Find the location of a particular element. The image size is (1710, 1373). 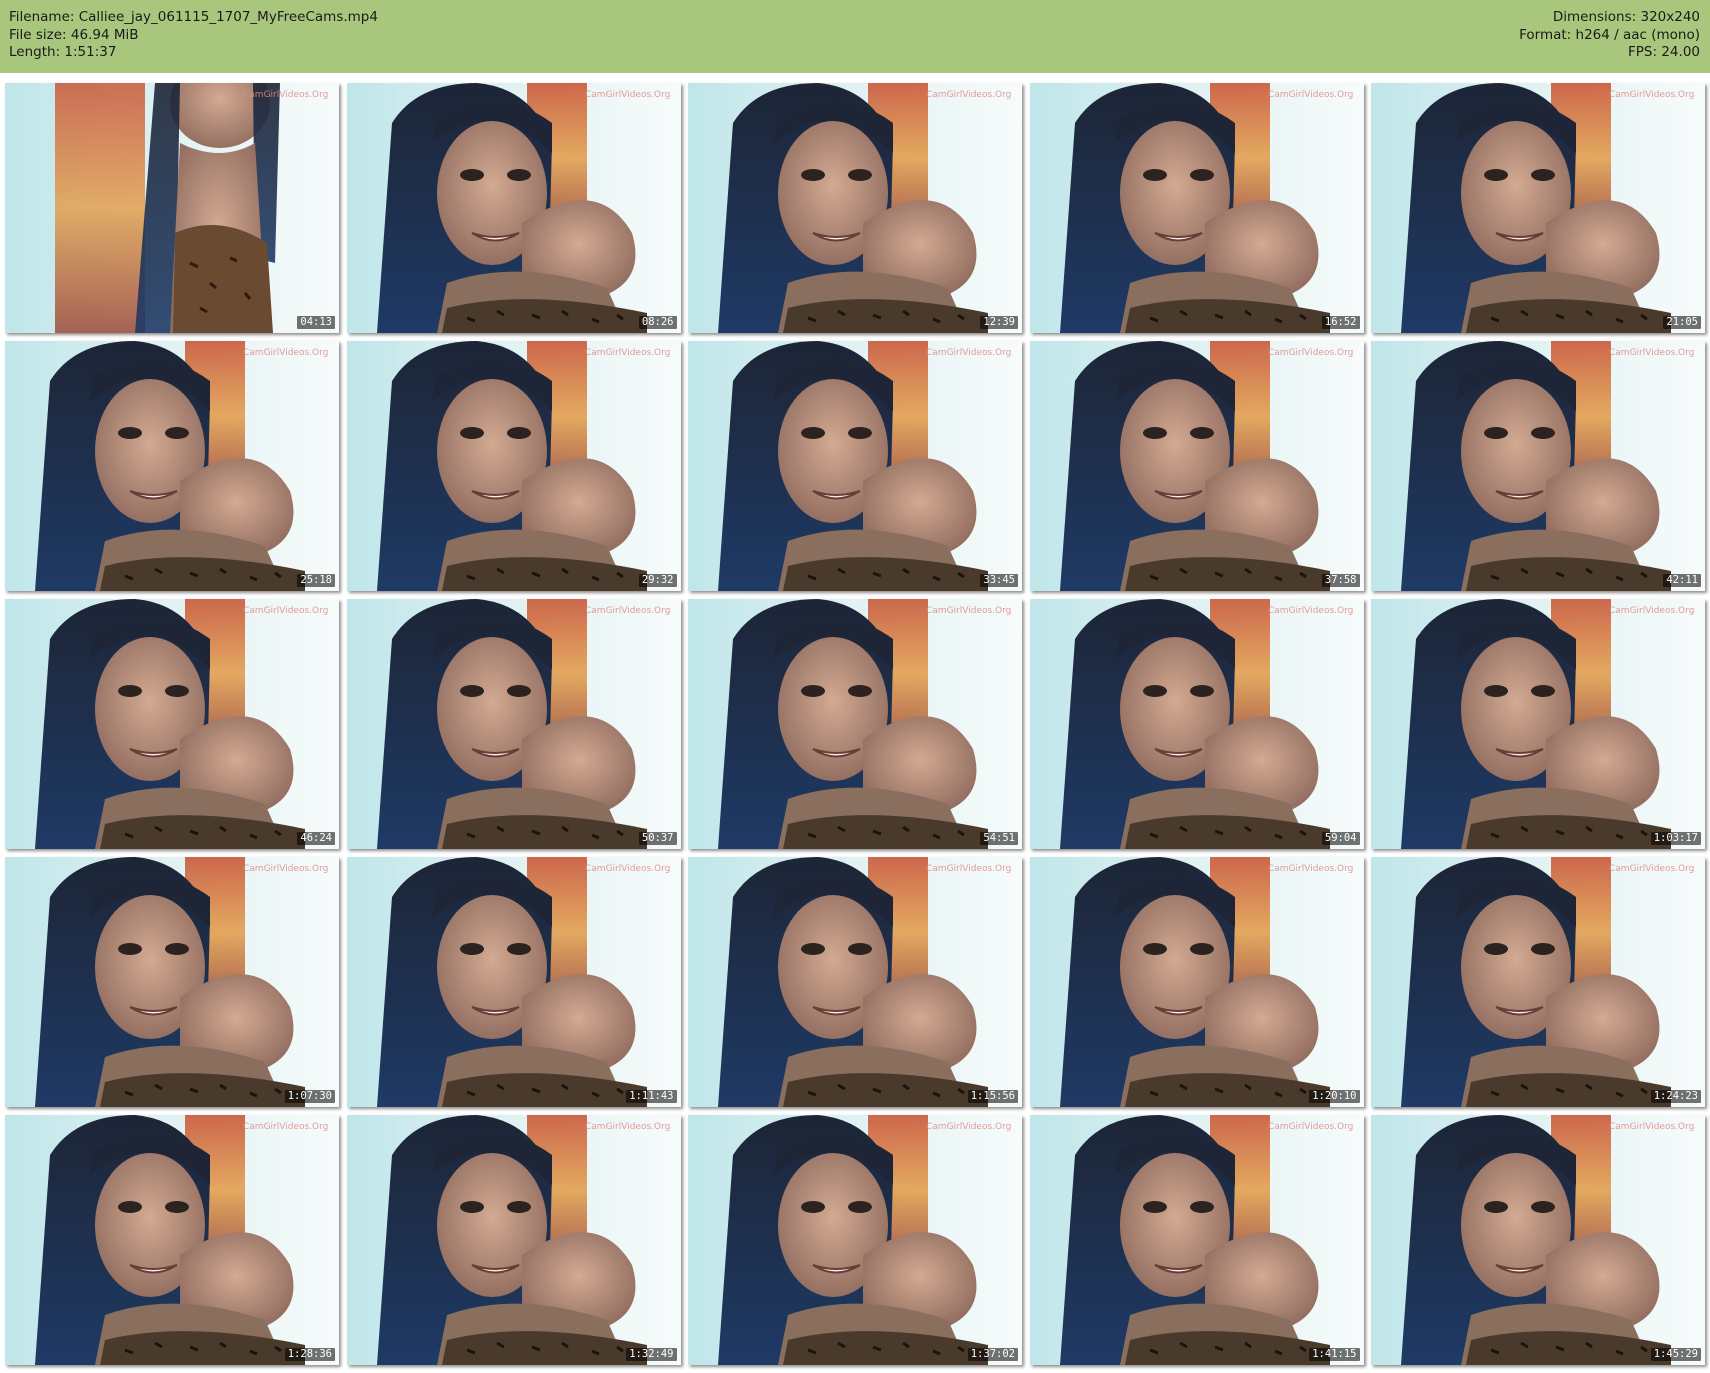

video-frame-thumbnail: CamGirlVideos.Org 1:32:49 is located at coordinates (513, 1240).